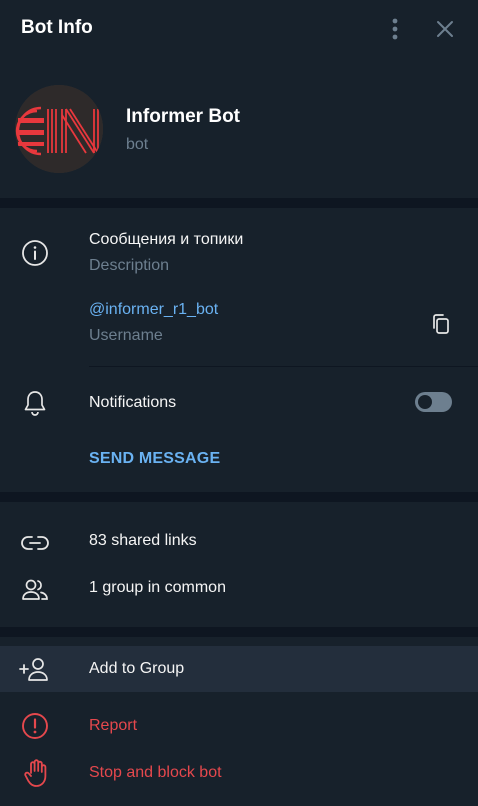 This screenshot has width=478, height=806. Describe the element at coordinates (133, 402) in the screenshot. I see `notifications-label: Notifications` at that location.